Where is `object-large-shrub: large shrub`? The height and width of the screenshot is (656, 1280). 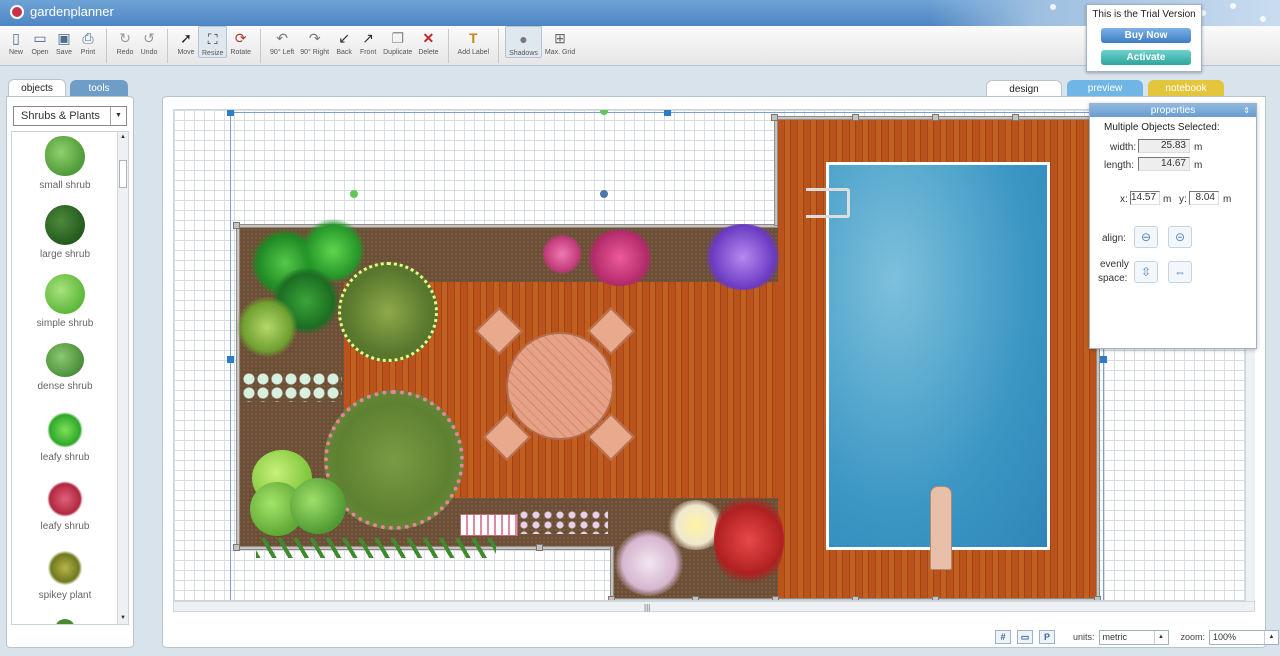 object-large-shrub: large shrub is located at coordinates (65, 235).